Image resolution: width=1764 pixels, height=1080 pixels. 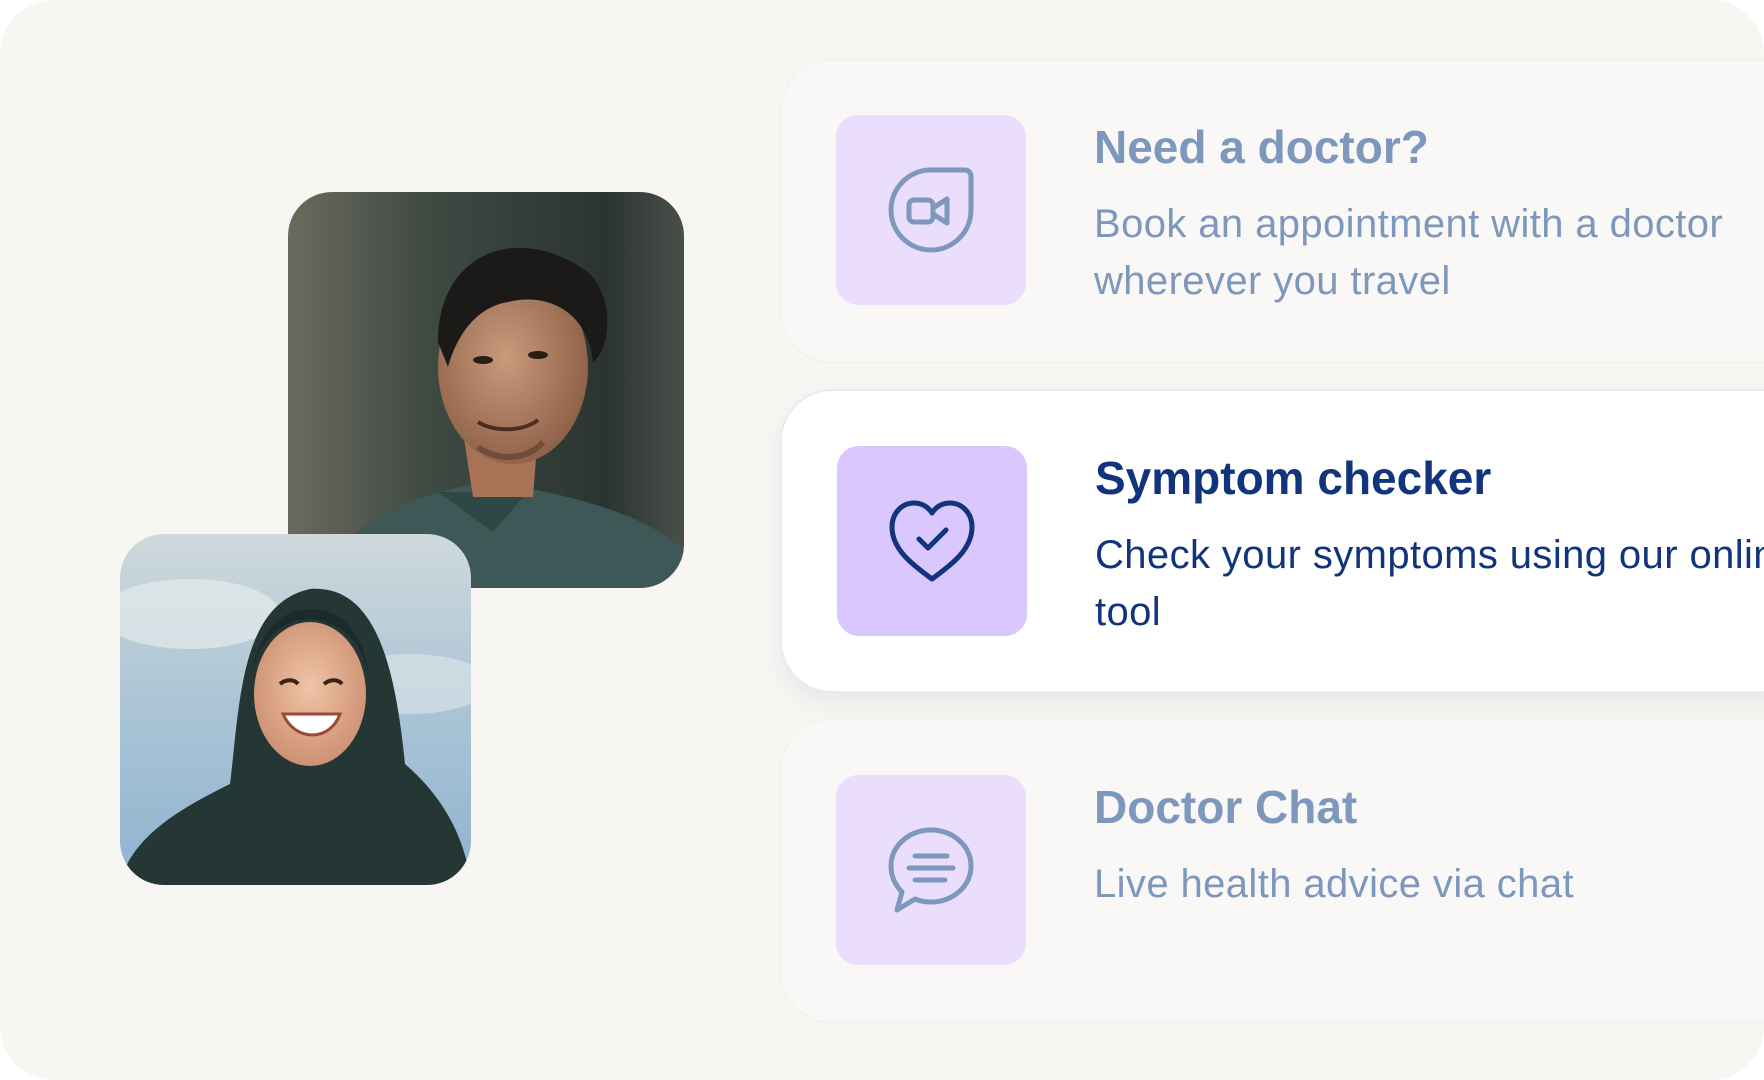 What do you see at coordinates (1293, 478) in the screenshot?
I see `card-title: Symptom checker` at bounding box center [1293, 478].